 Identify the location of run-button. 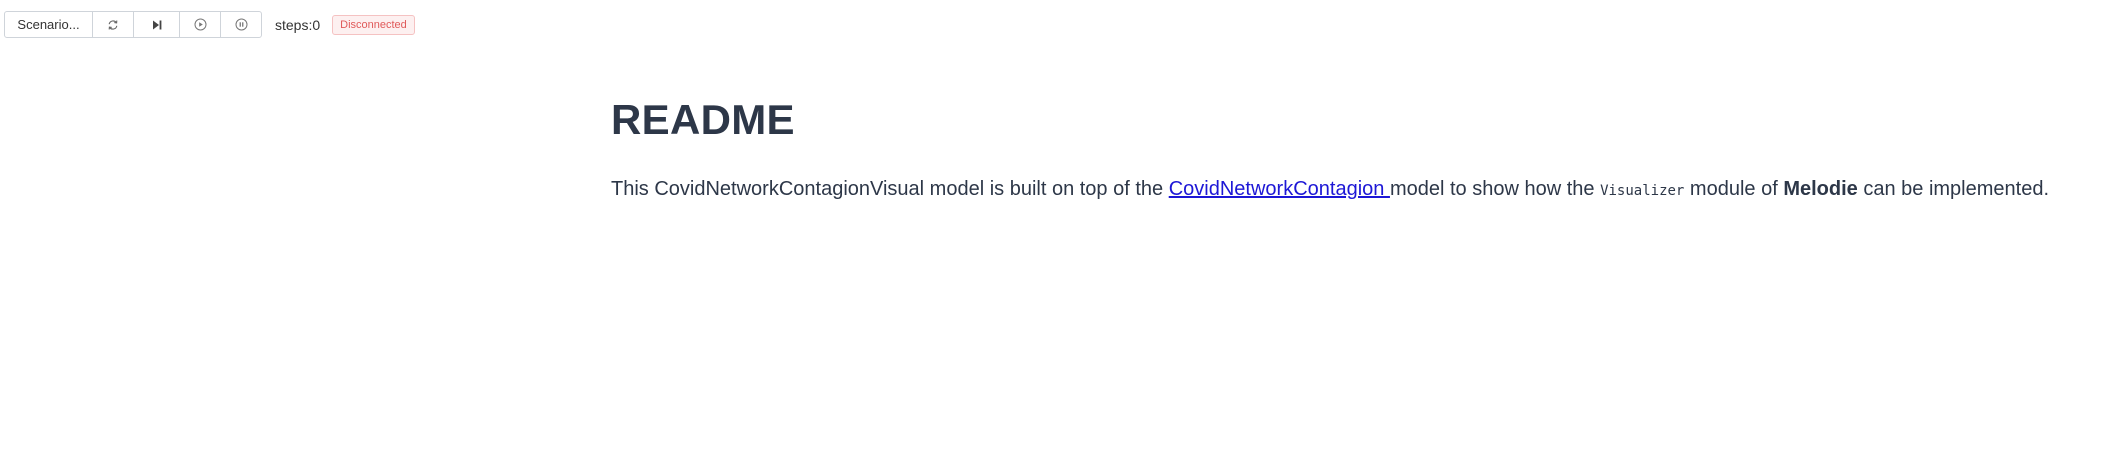
(200, 24).